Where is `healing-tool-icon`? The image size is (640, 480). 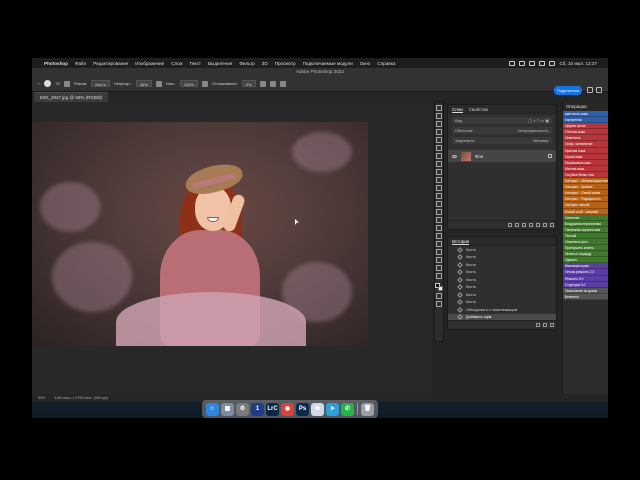
healing-tool-icon is located at coordinates (439, 164).